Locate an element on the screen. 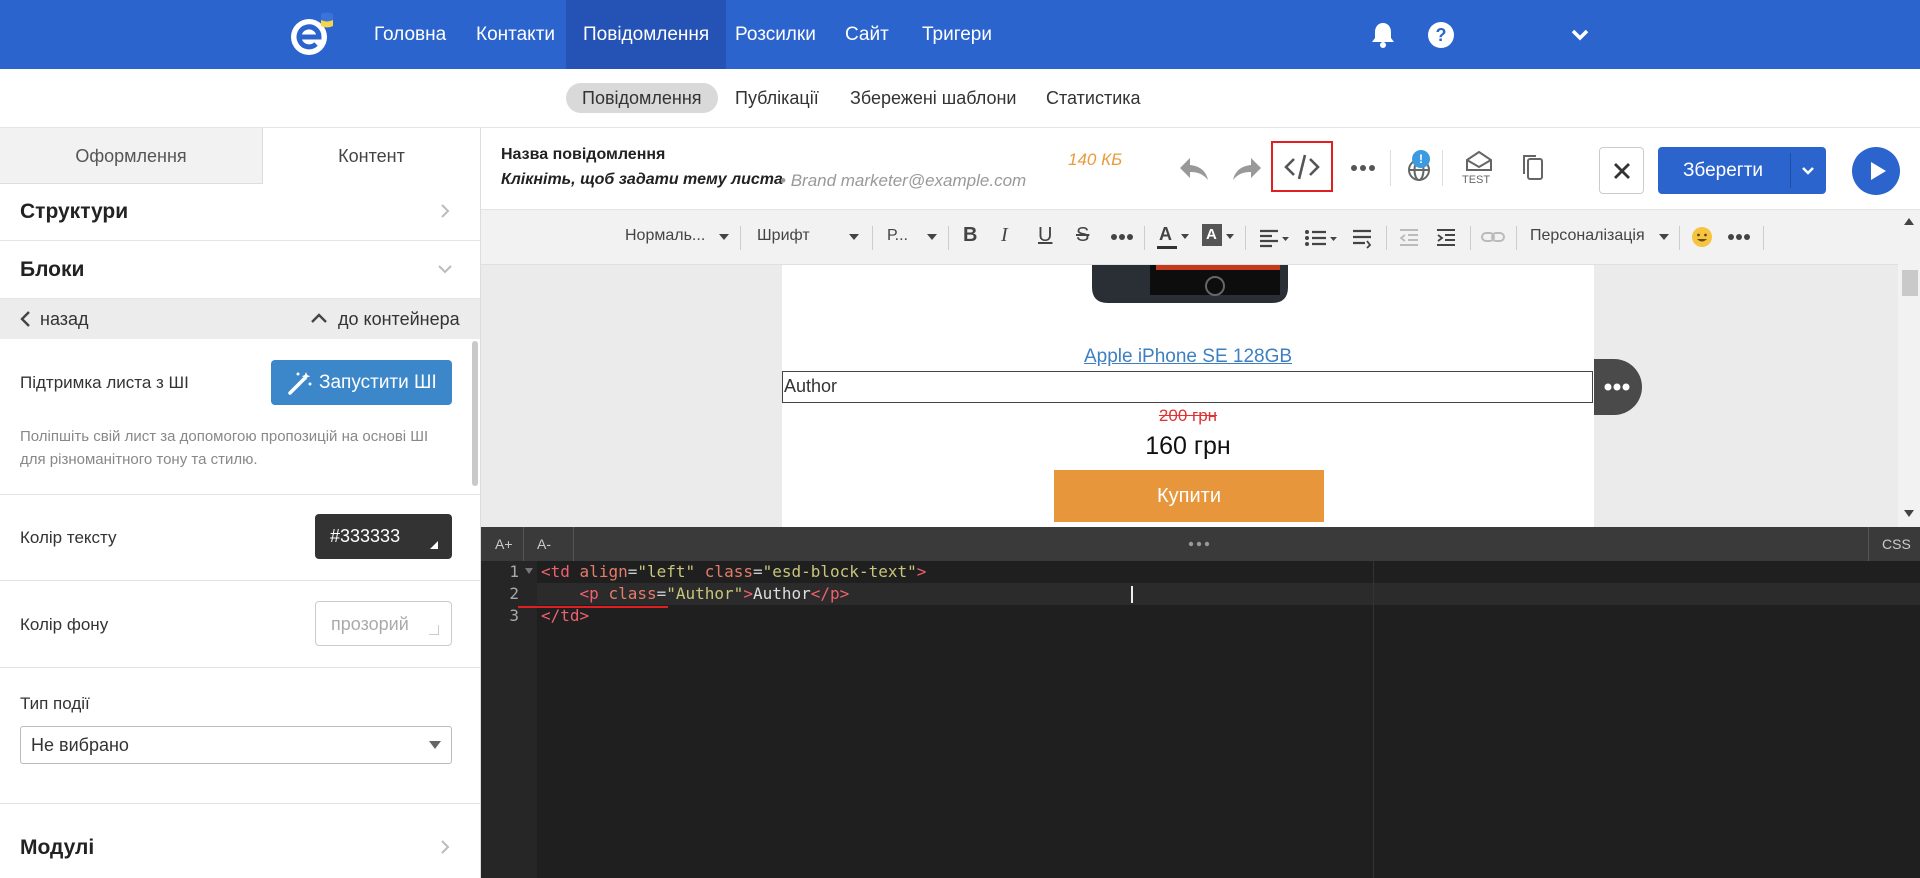 This screenshot has height=878, width=1920. text-cursor is located at coordinates (1132, 594).